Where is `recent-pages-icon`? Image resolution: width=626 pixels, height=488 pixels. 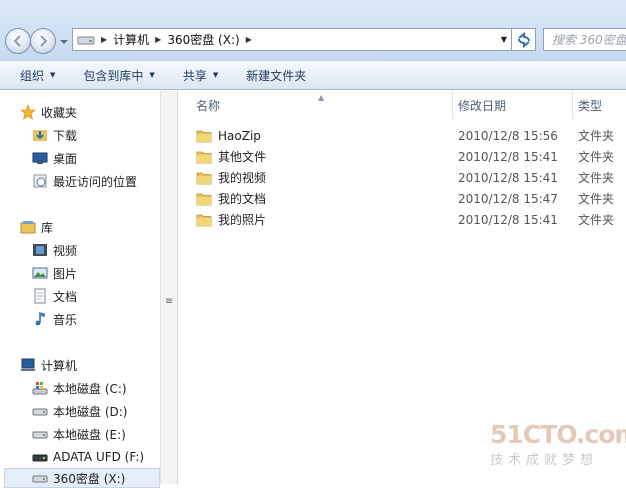 recent-pages-icon is located at coordinates (64, 42).